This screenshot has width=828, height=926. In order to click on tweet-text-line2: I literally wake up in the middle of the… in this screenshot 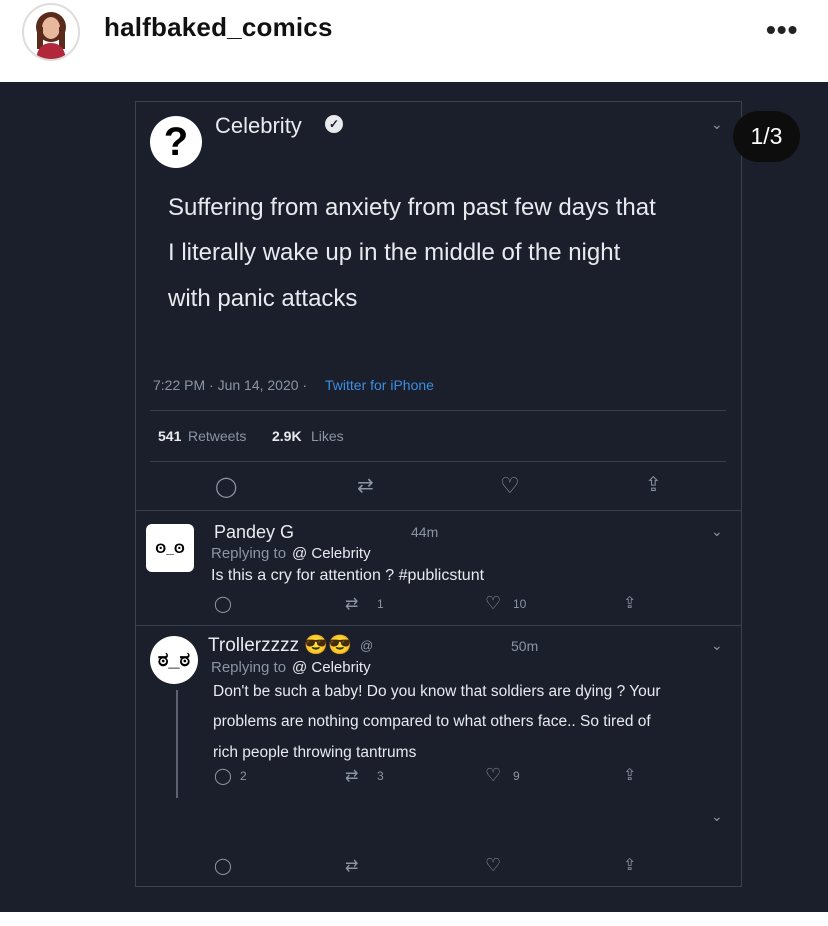, I will do `click(394, 252)`.